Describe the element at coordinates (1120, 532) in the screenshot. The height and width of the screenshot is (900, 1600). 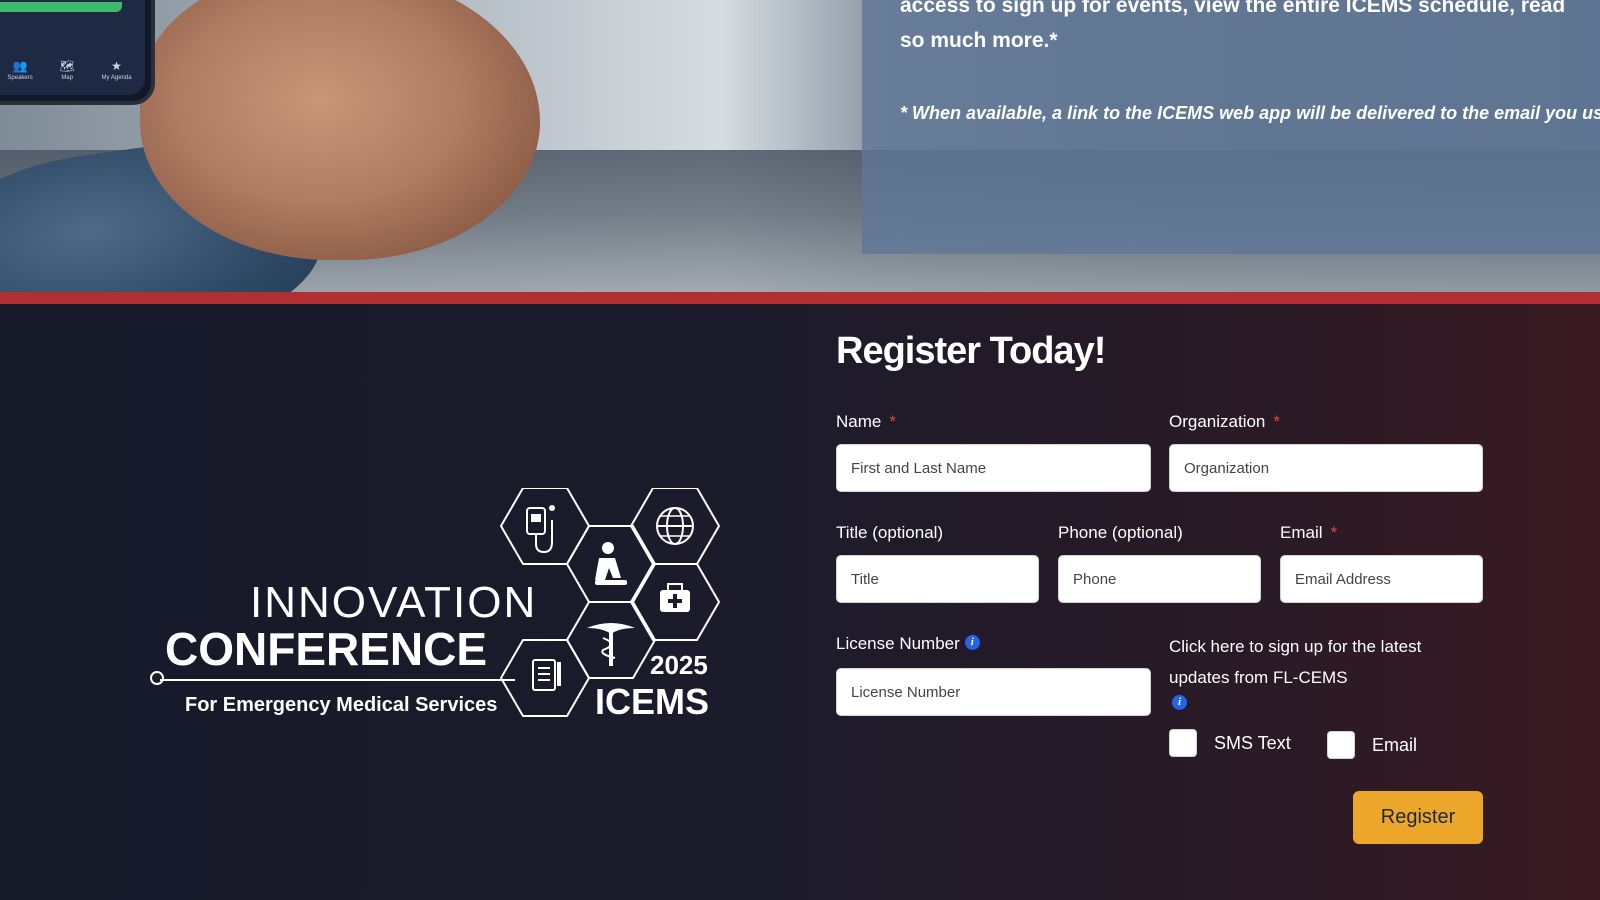
I see `phone-label: Phone (optional)` at that location.